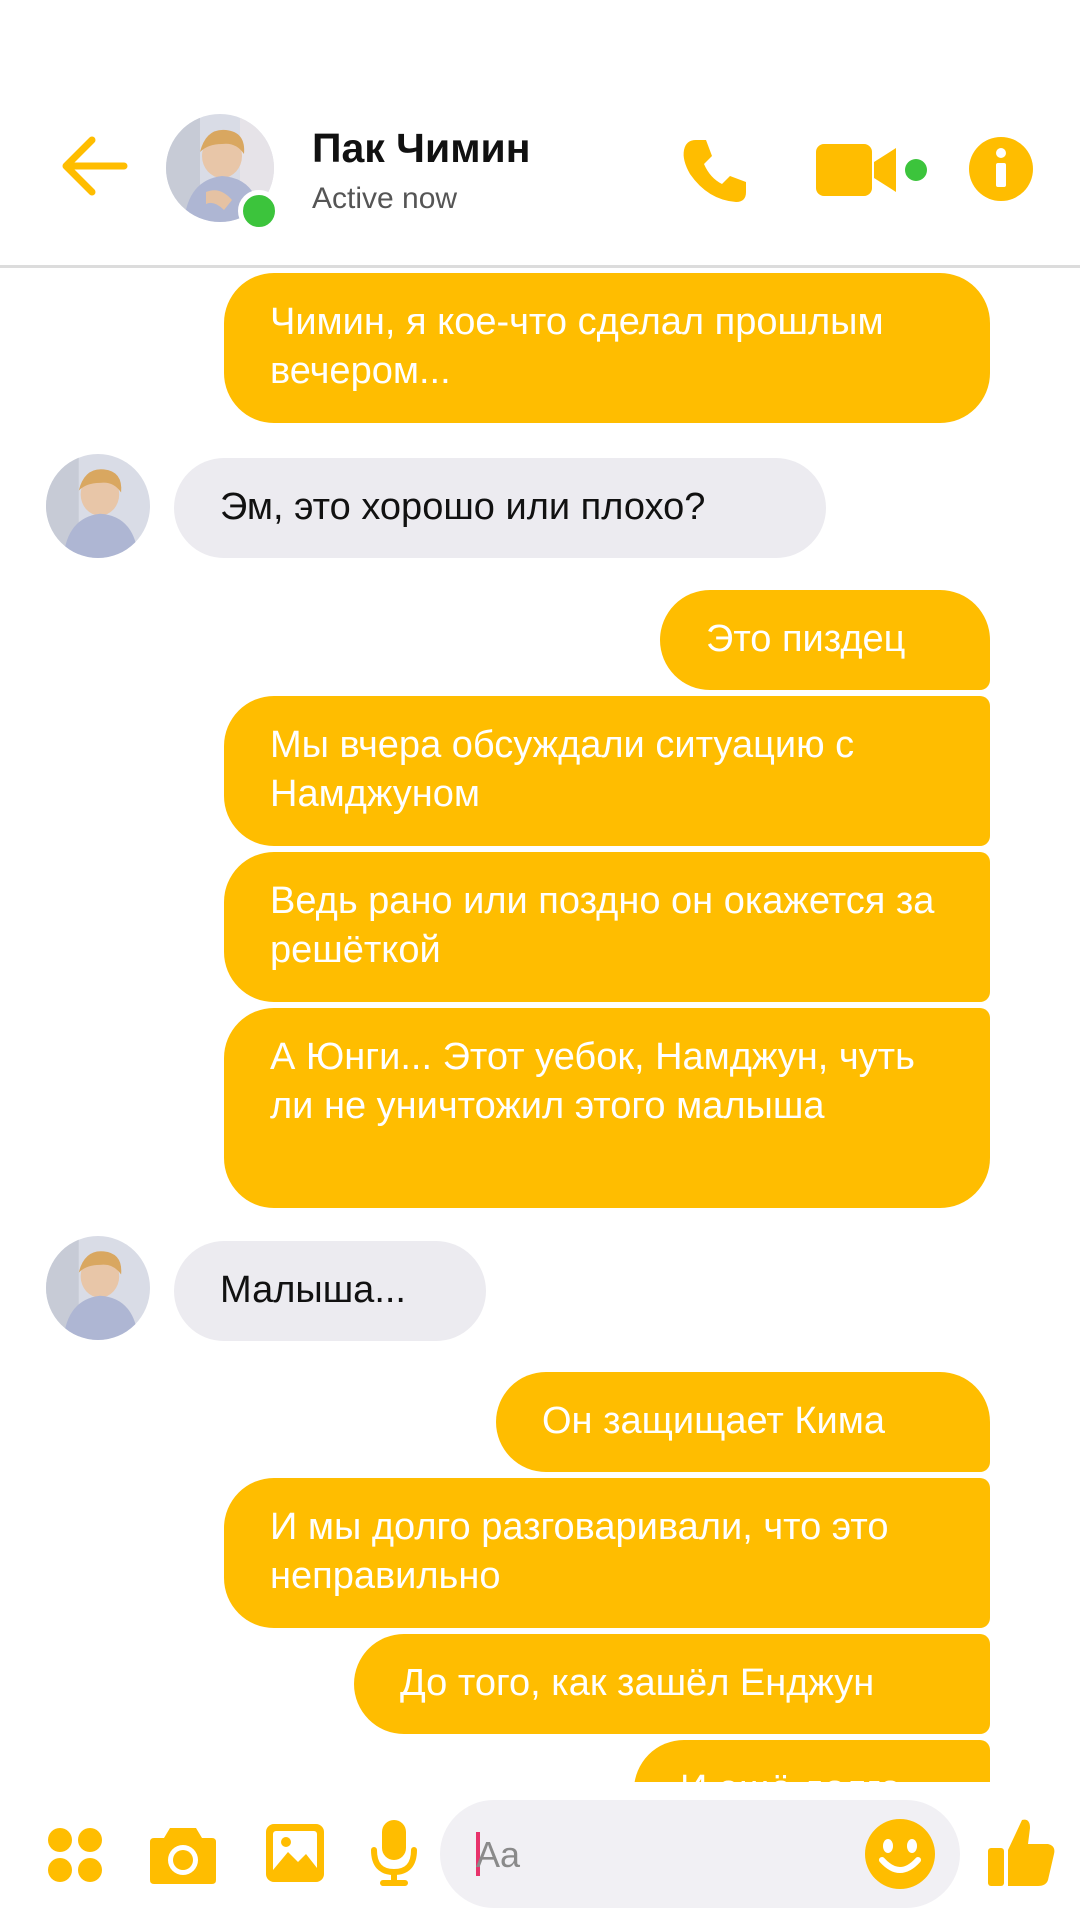 This screenshot has width=1080, height=1920. What do you see at coordinates (295, 1853) in the screenshot?
I see `image-icon` at bounding box center [295, 1853].